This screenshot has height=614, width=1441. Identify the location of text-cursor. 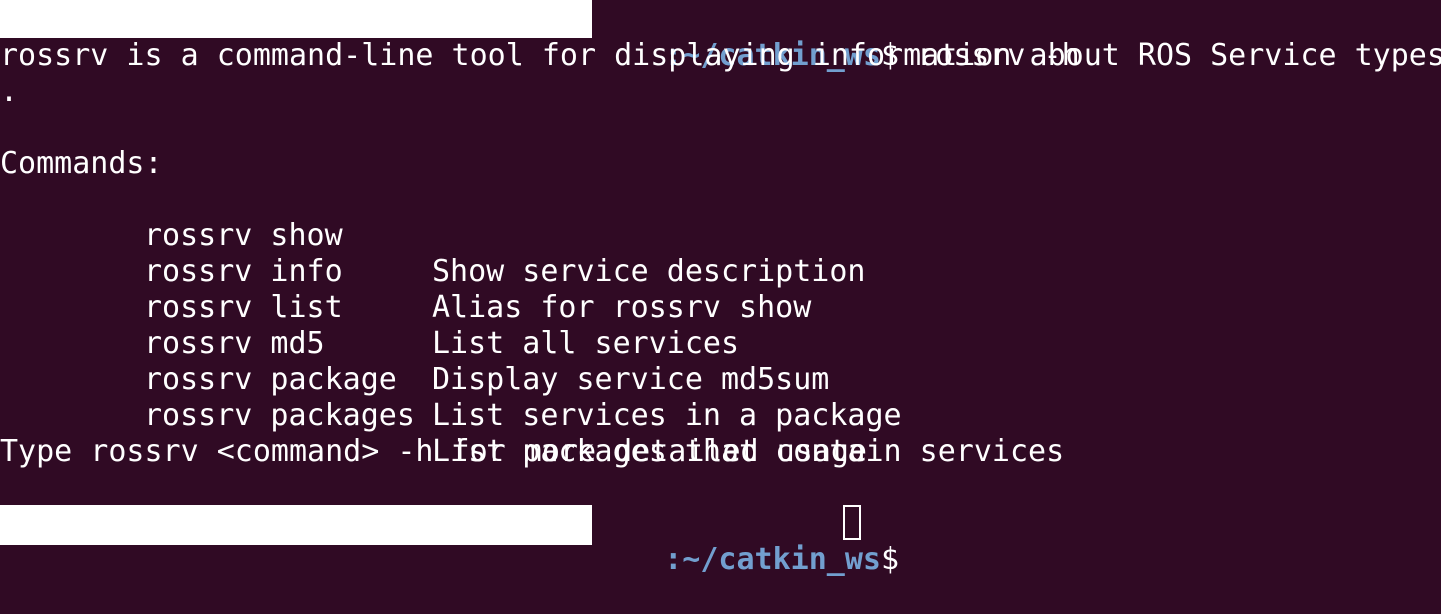
(852, 522).